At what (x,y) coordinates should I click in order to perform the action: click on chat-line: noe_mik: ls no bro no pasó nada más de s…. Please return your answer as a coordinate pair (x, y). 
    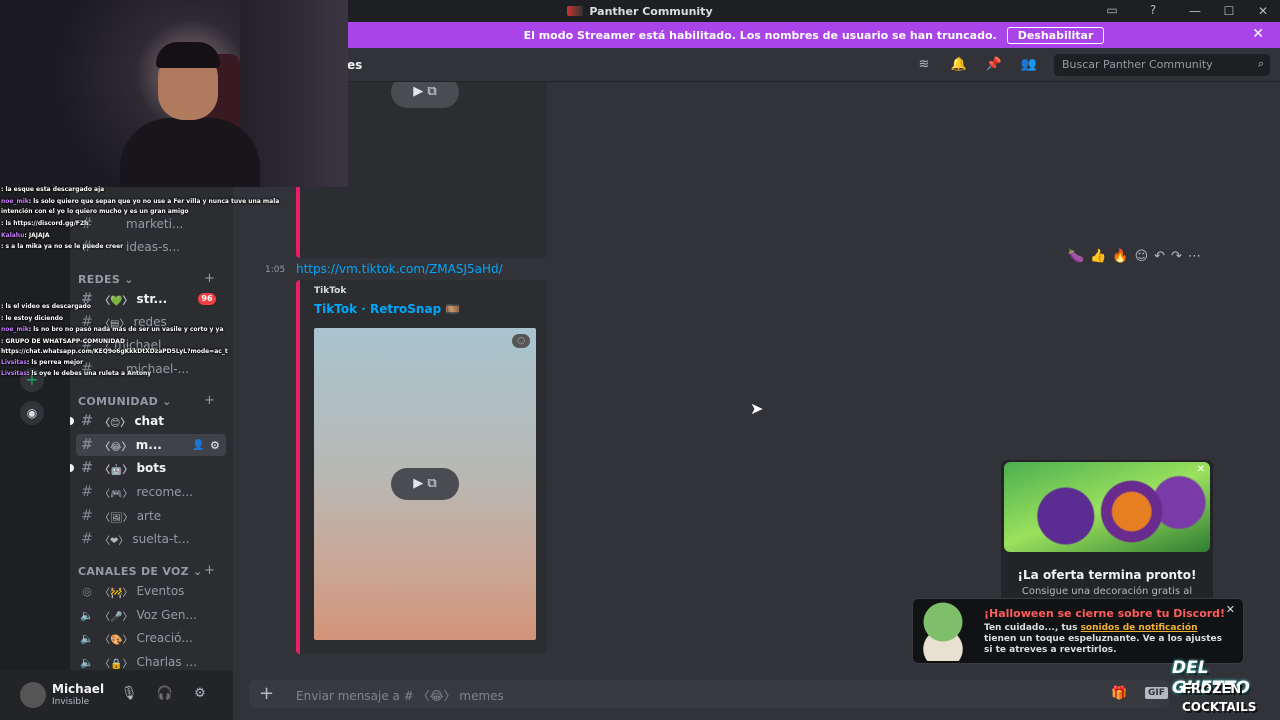
    Looking at the image, I should click on (112, 329).